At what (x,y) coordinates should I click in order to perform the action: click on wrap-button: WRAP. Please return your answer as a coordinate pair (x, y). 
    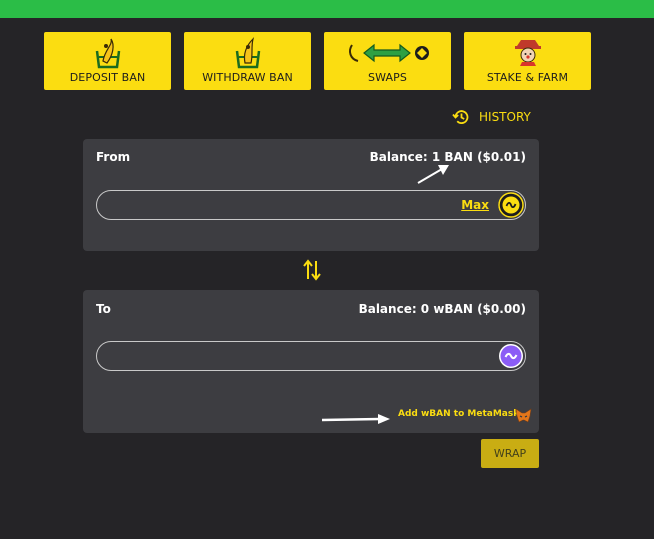
    Looking at the image, I should click on (510, 453).